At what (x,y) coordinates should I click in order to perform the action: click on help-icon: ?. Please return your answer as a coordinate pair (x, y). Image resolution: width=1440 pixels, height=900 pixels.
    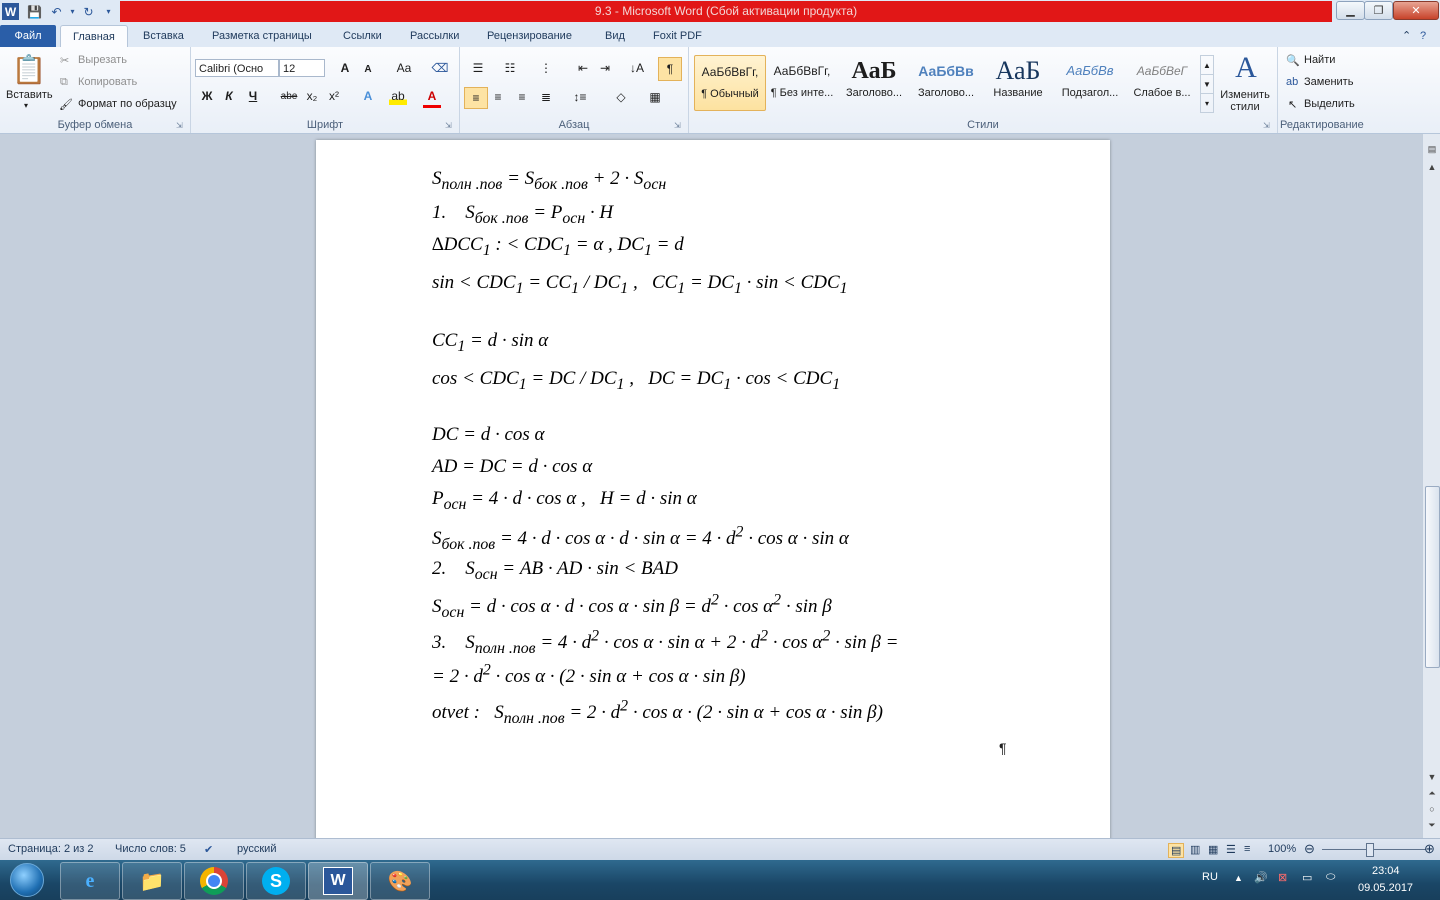
    Looking at the image, I should click on (1423, 36).